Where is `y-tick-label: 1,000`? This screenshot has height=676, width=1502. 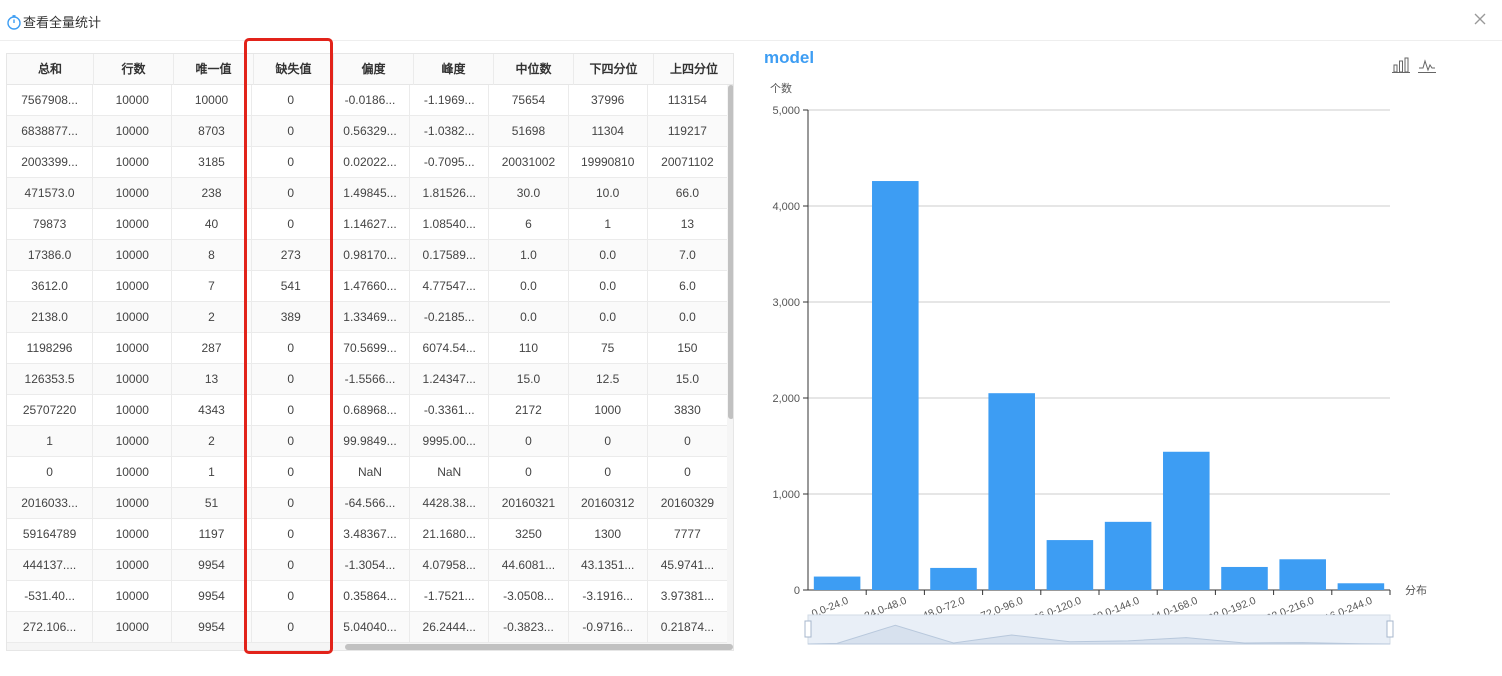
y-tick-label: 1,000 is located at coordinates (786, 495).